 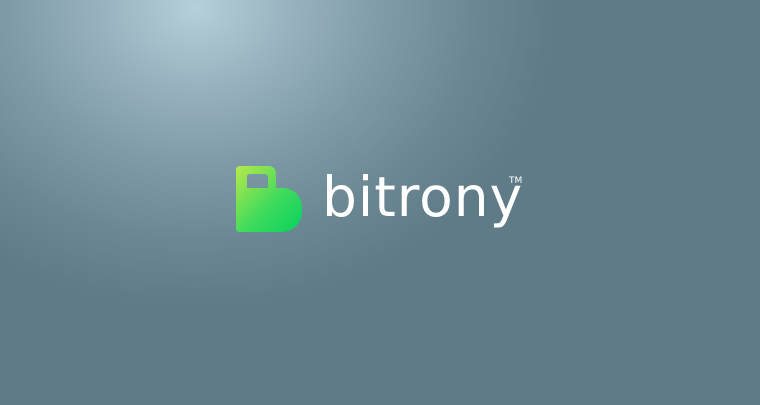 I want to click on brand-wordmark: bitrony, so click(x=423, y=197).